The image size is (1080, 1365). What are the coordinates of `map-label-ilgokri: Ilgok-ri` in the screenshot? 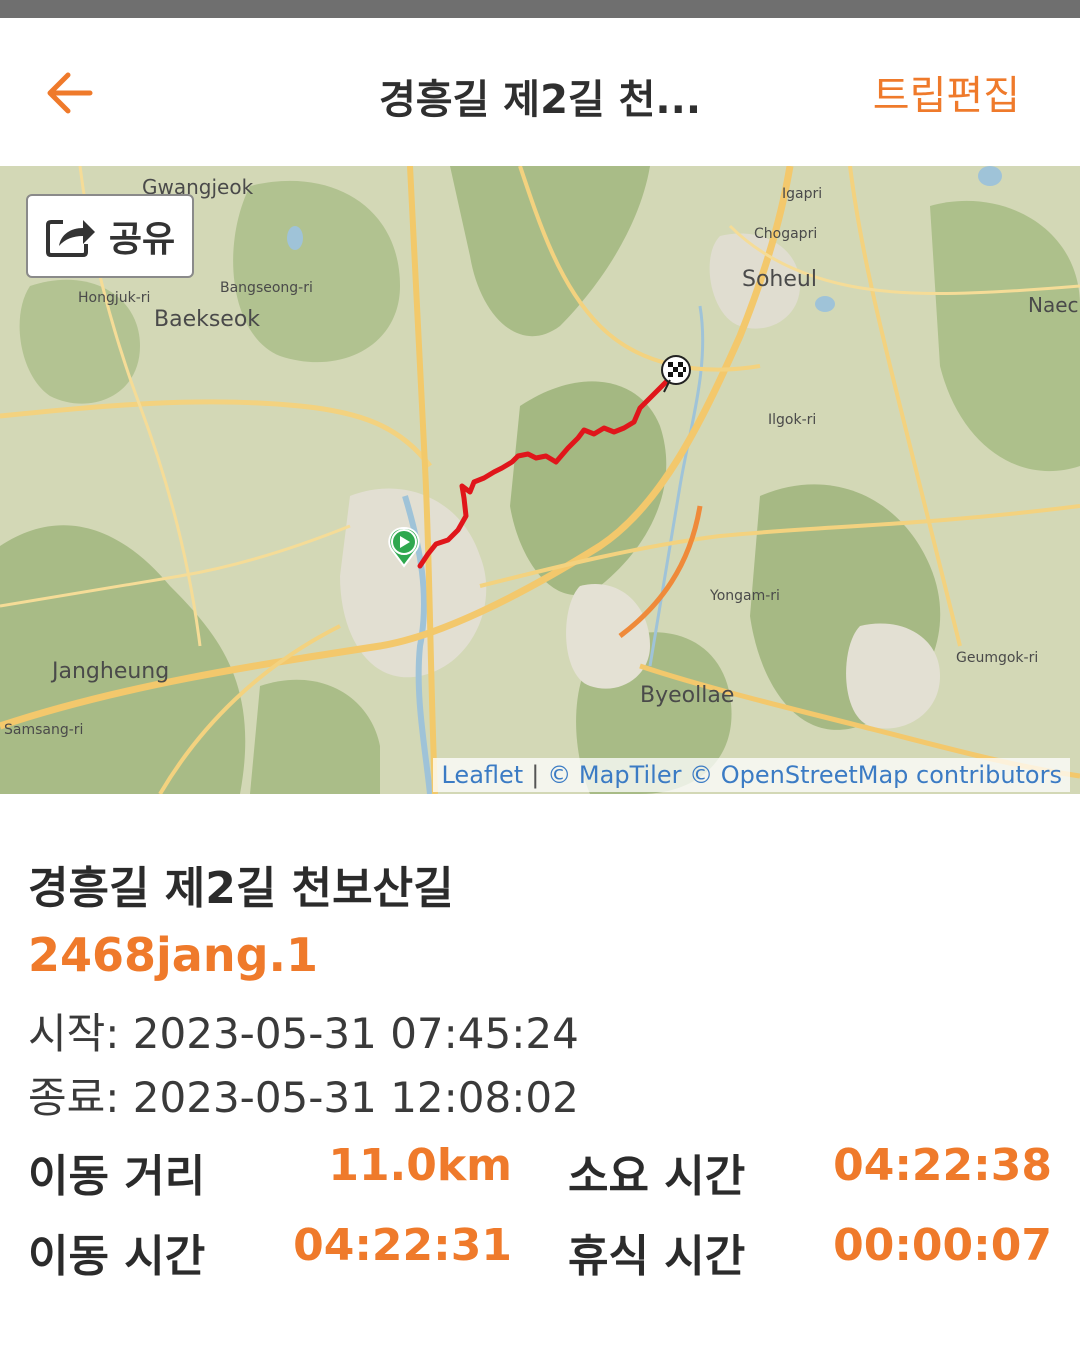 It's located at (792, 420).